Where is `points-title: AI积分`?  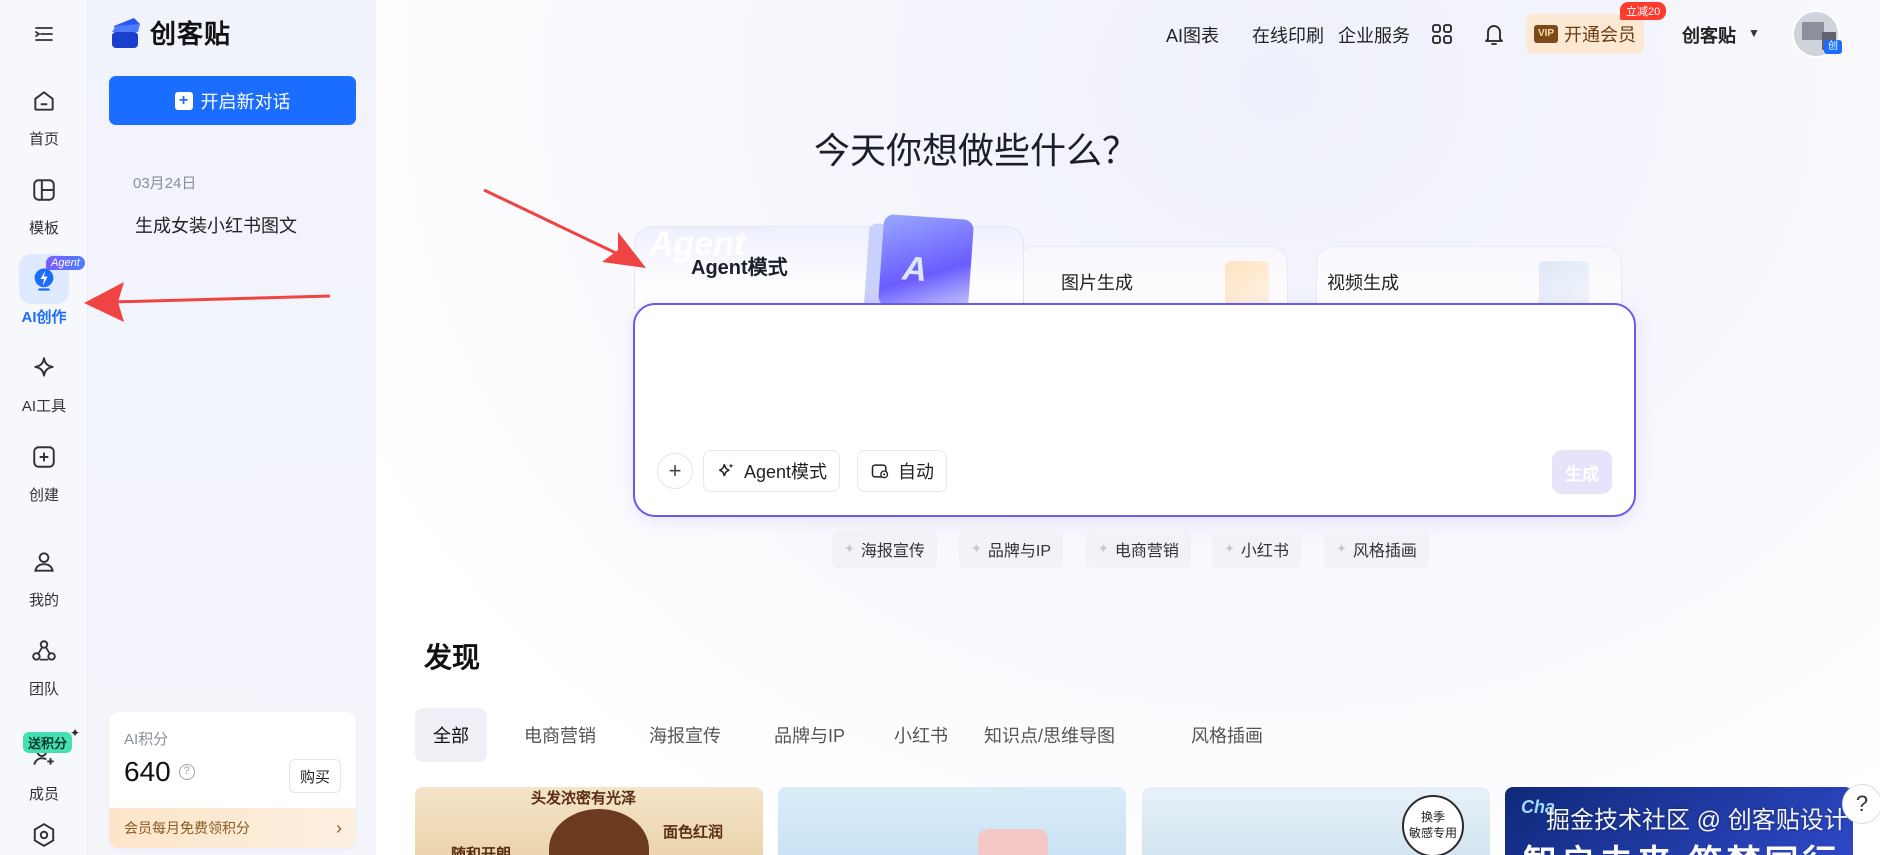
points-title: AI积分 is located at coordinates (146, 739).